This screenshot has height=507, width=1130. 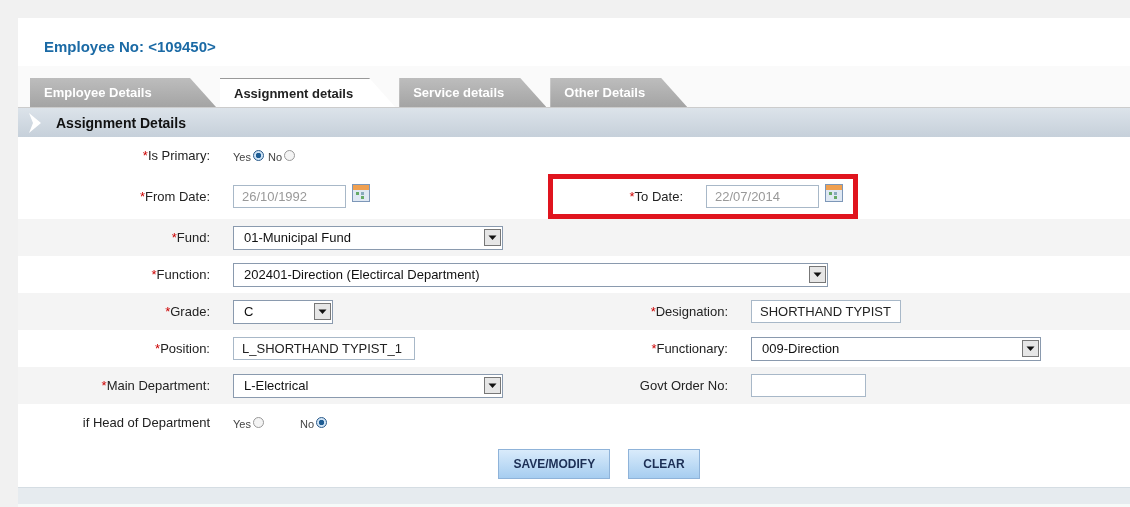 What do you see at coordinates (688, 311) in the screenshot?
I see `field-label: *Designation:` at bounding box center [688, 311].